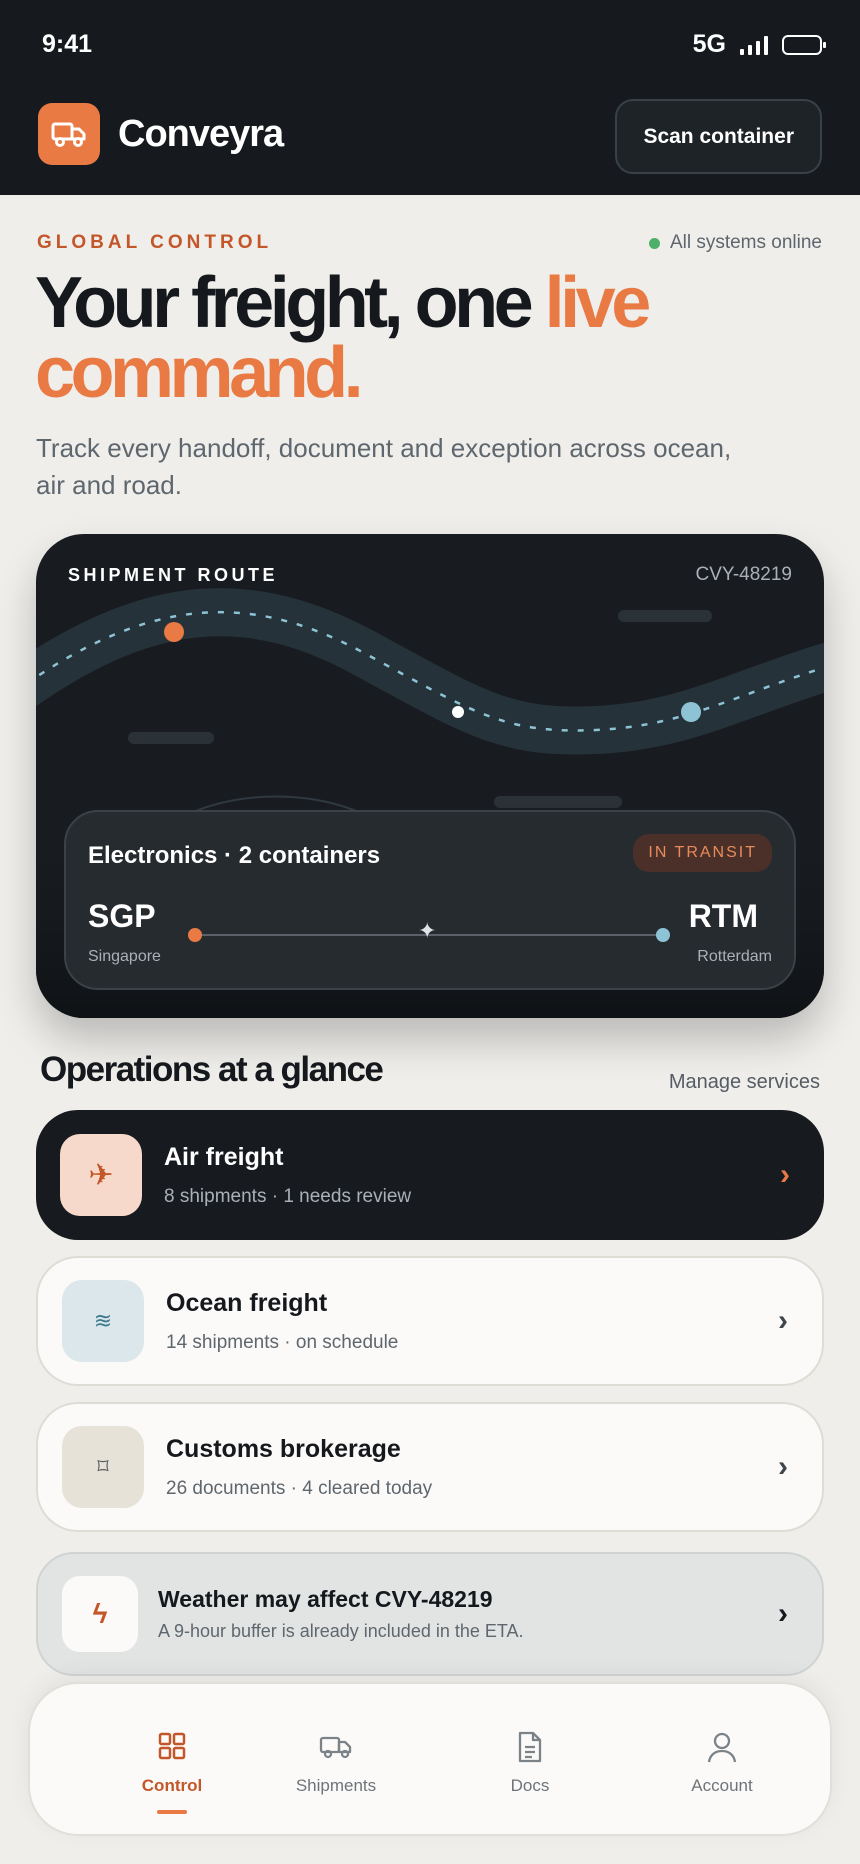 This screenshot has height=1864, width=860. What do you see at coordinates (172, 1812) in the screenshot?
I see `active-indicator` at bounding box center [172, 1812].